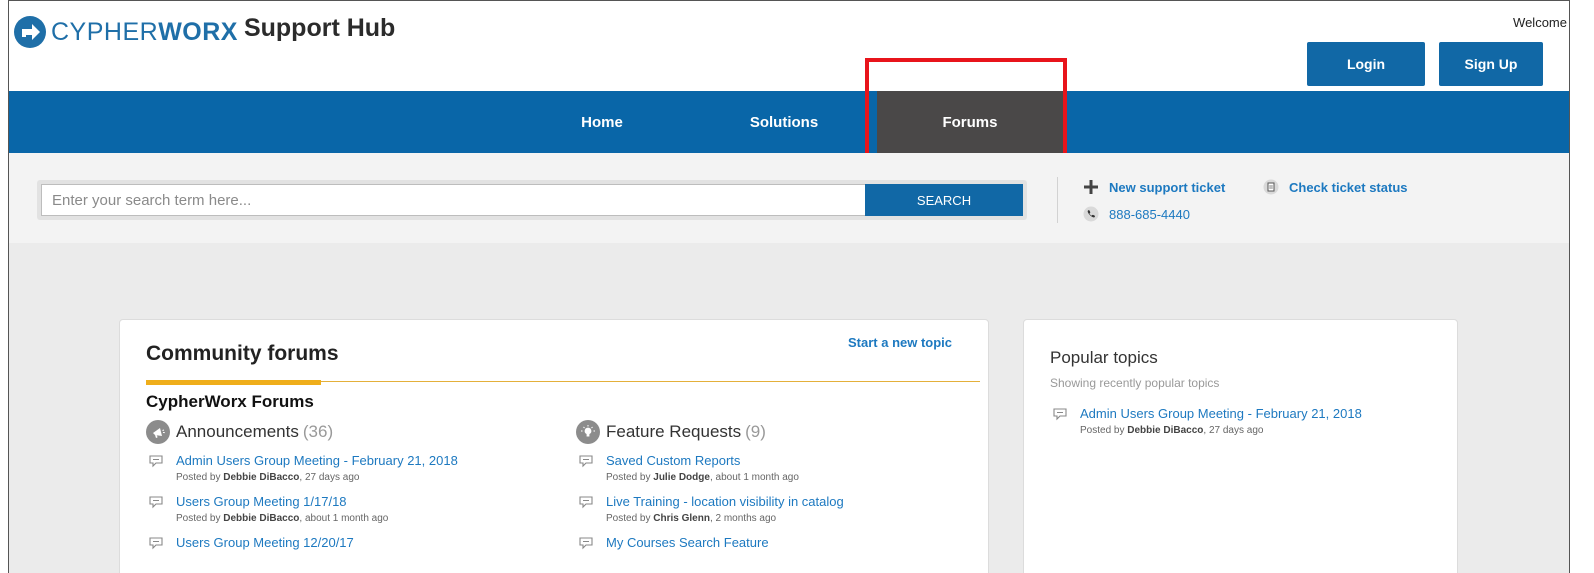 The width and height of the screenshot is (1594, 573). Describe the element at coordinates (1491, 64) in the screenshot. I see `signup-button: Sign Up` at that location.